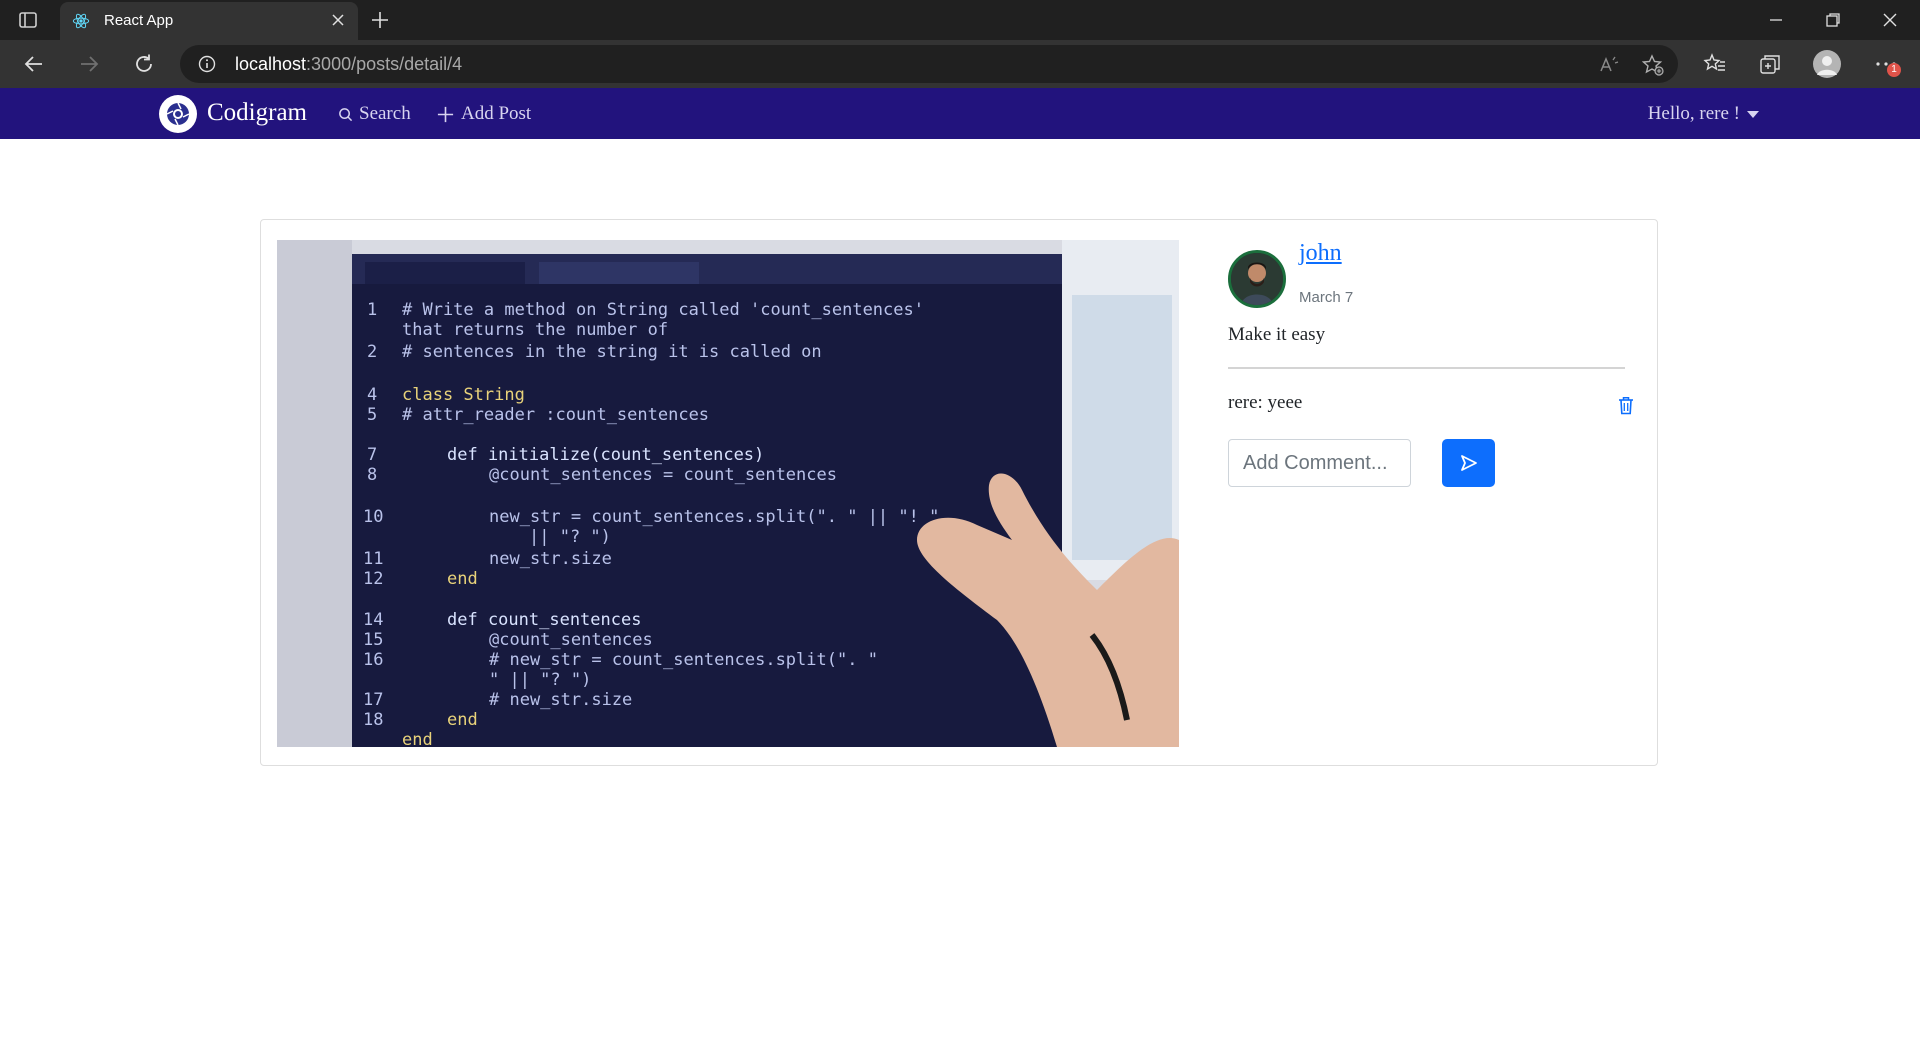 The height and width of the screenshot is (1042, 1920). I want to click on author-avatar, so click(1257, 279).